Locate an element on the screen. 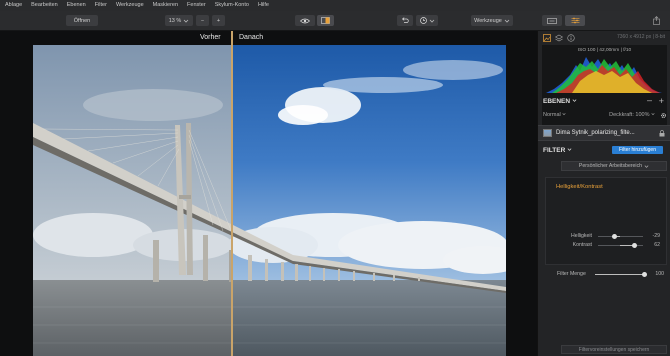 This screenshot has width=670, height=356. sliders-icon is located at coordinates (575, 20).